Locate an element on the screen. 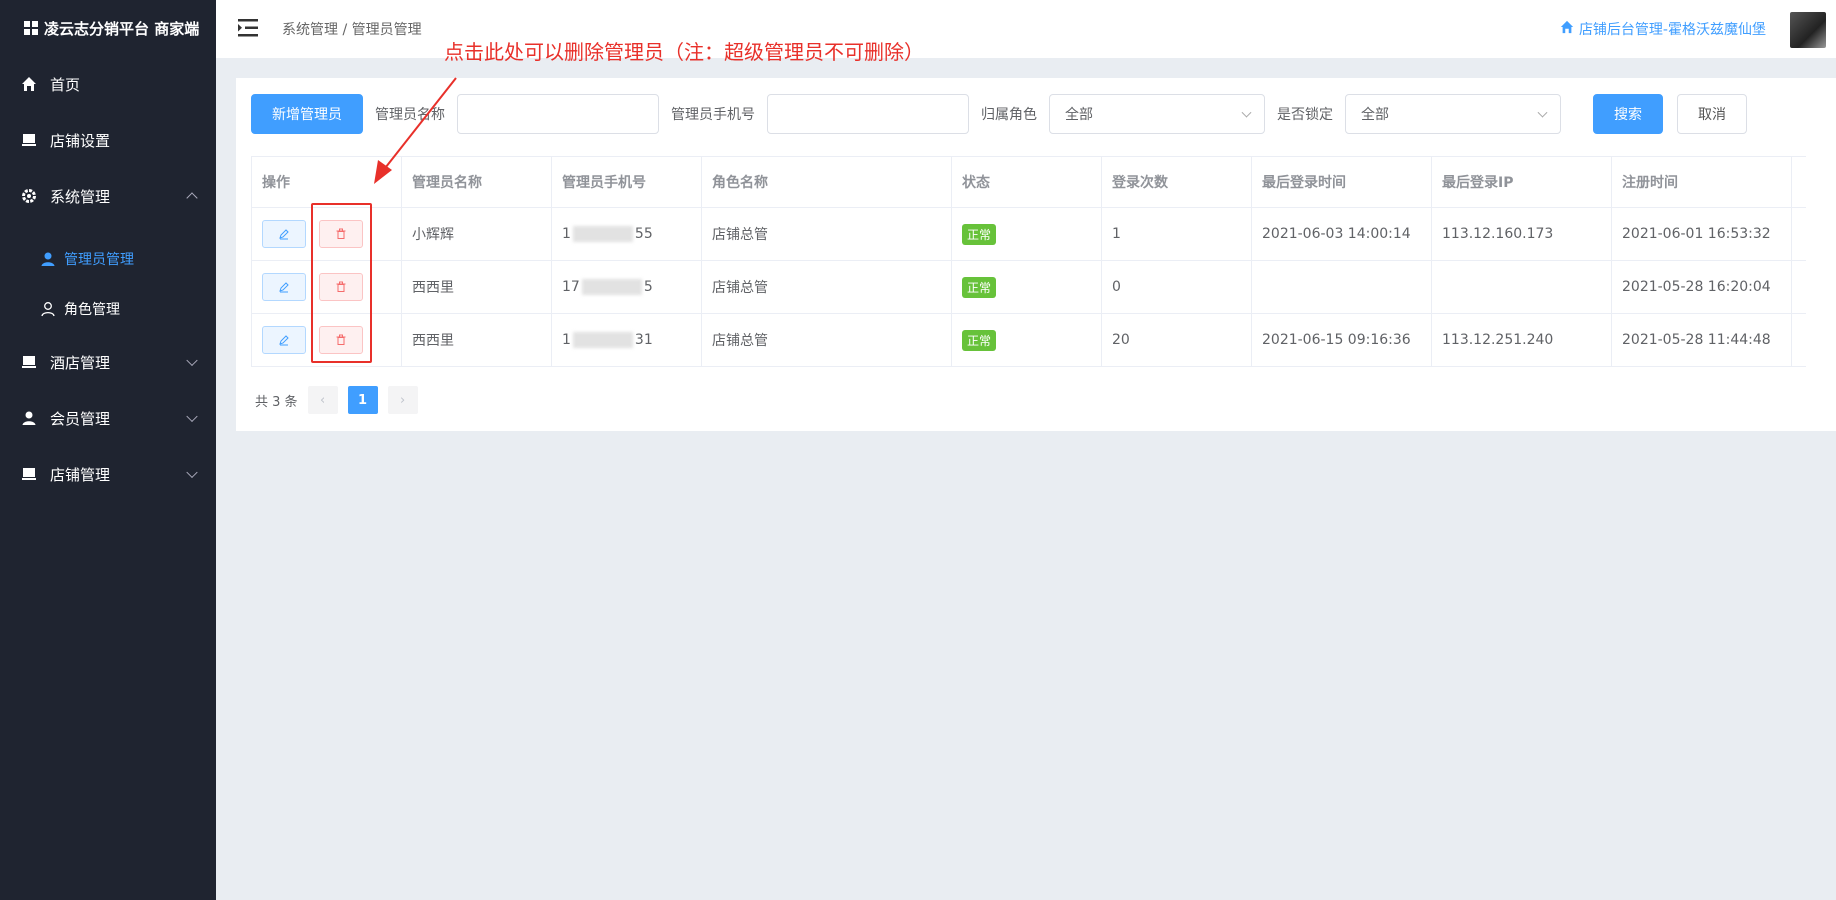 This screenshot has height=900, width=1836. sidebar-item-store-management: 店铺管理 is located at coordinates (108, 474).